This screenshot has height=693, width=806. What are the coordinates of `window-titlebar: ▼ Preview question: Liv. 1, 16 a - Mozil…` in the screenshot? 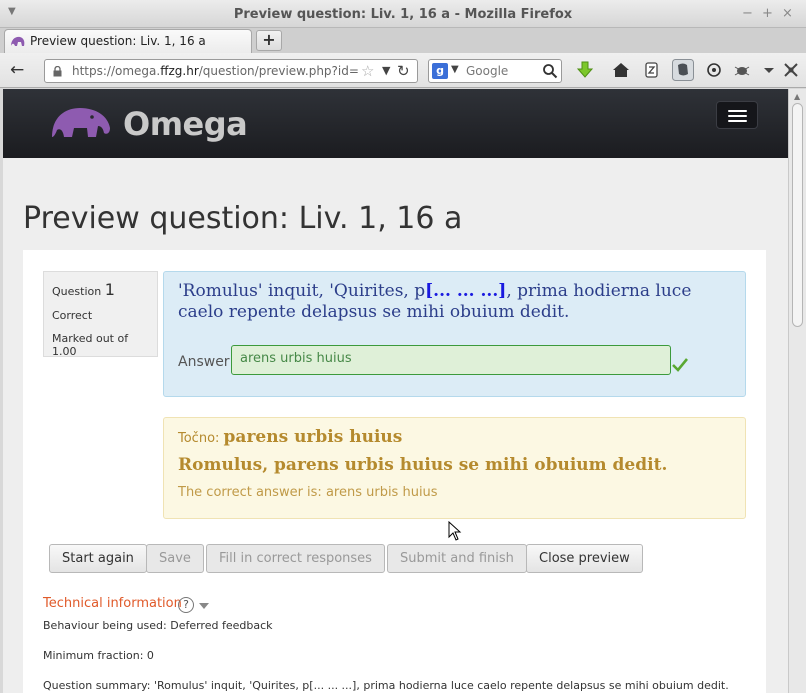 It's located at (403, 14).